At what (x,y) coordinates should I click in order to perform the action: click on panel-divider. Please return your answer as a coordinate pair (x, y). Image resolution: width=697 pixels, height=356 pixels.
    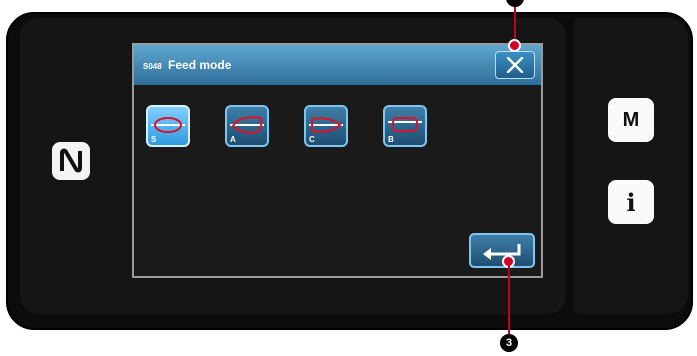
    Looking at the image, I should click on (570, 166).